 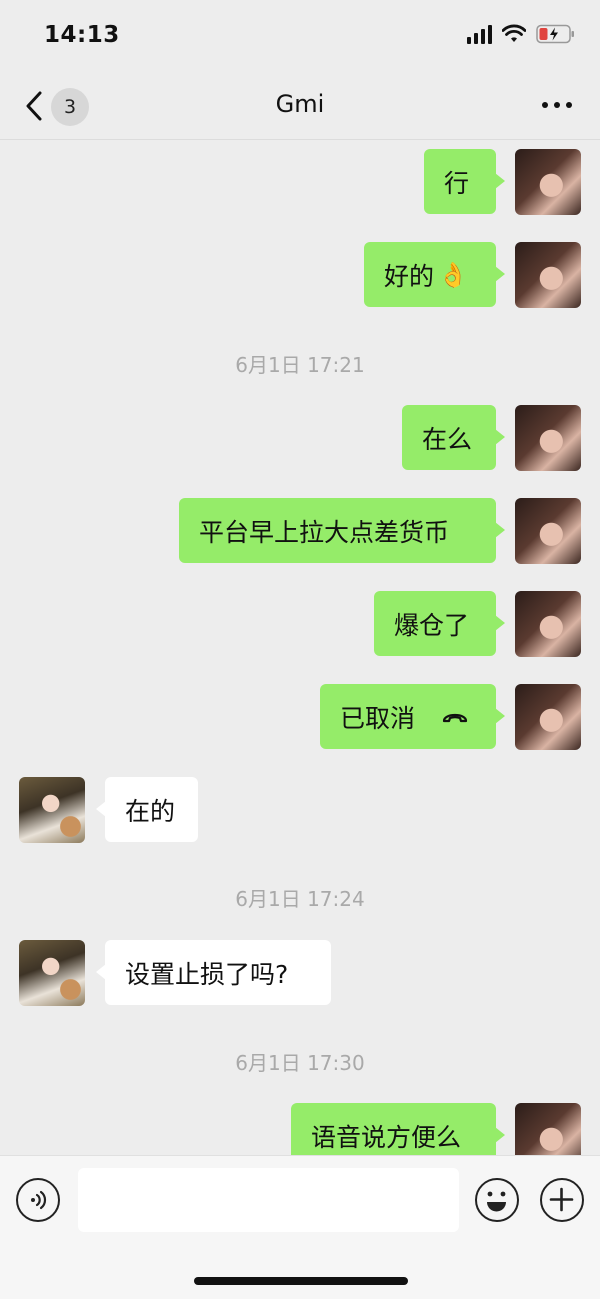 I want to click on voice-input-button, so click(x=38, y=1200).